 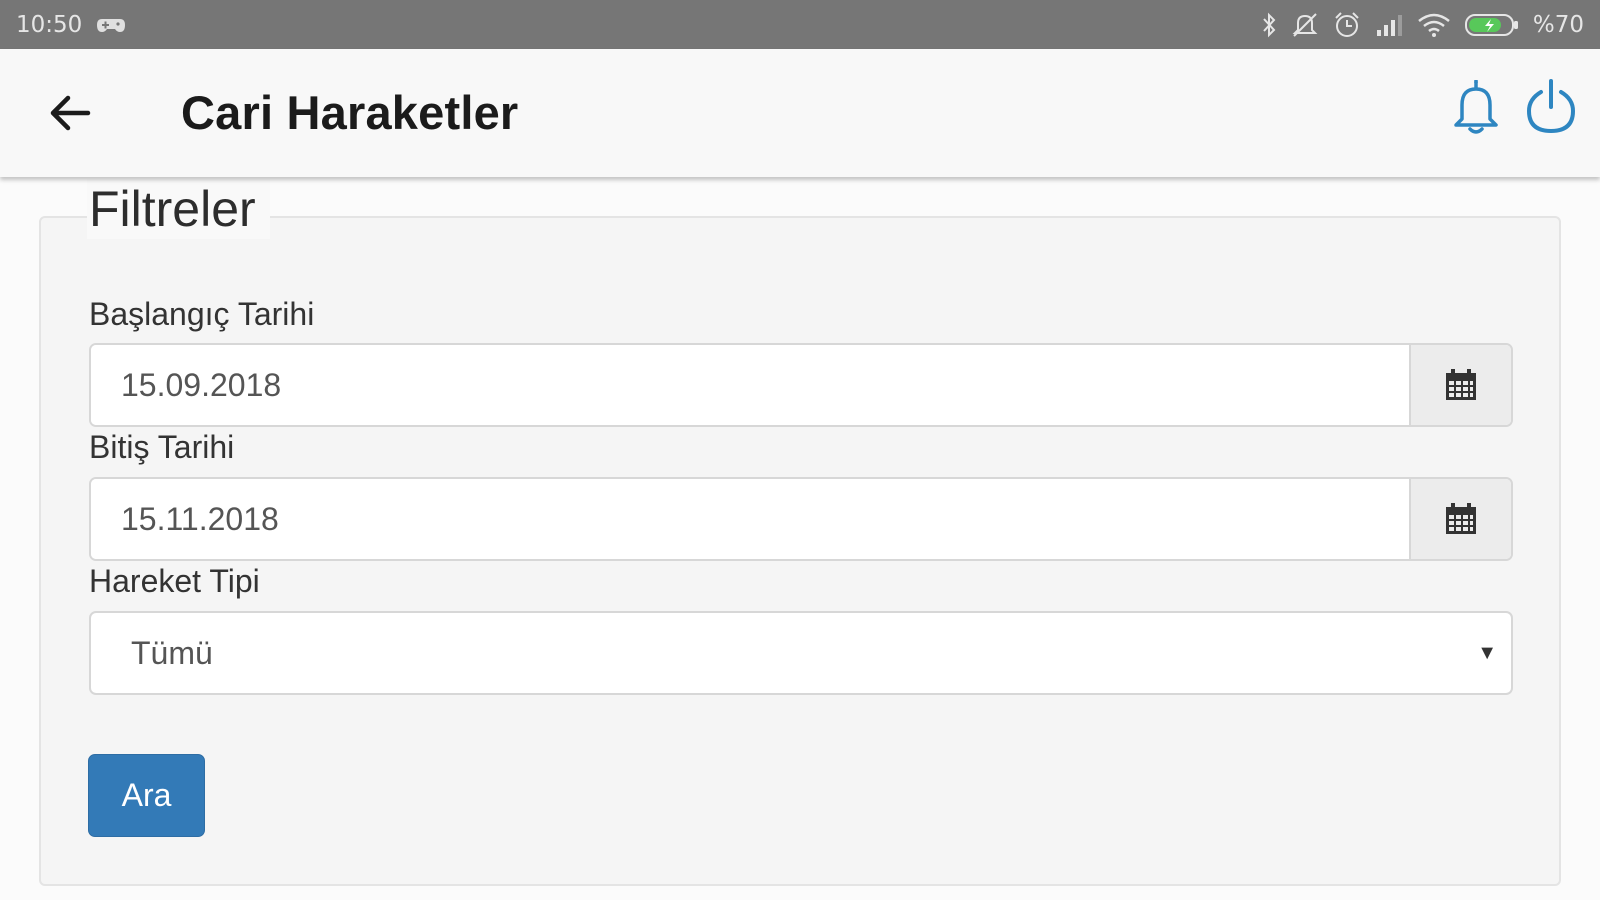 I want to click on status-time: 10:50, so click(x=49, y=24).